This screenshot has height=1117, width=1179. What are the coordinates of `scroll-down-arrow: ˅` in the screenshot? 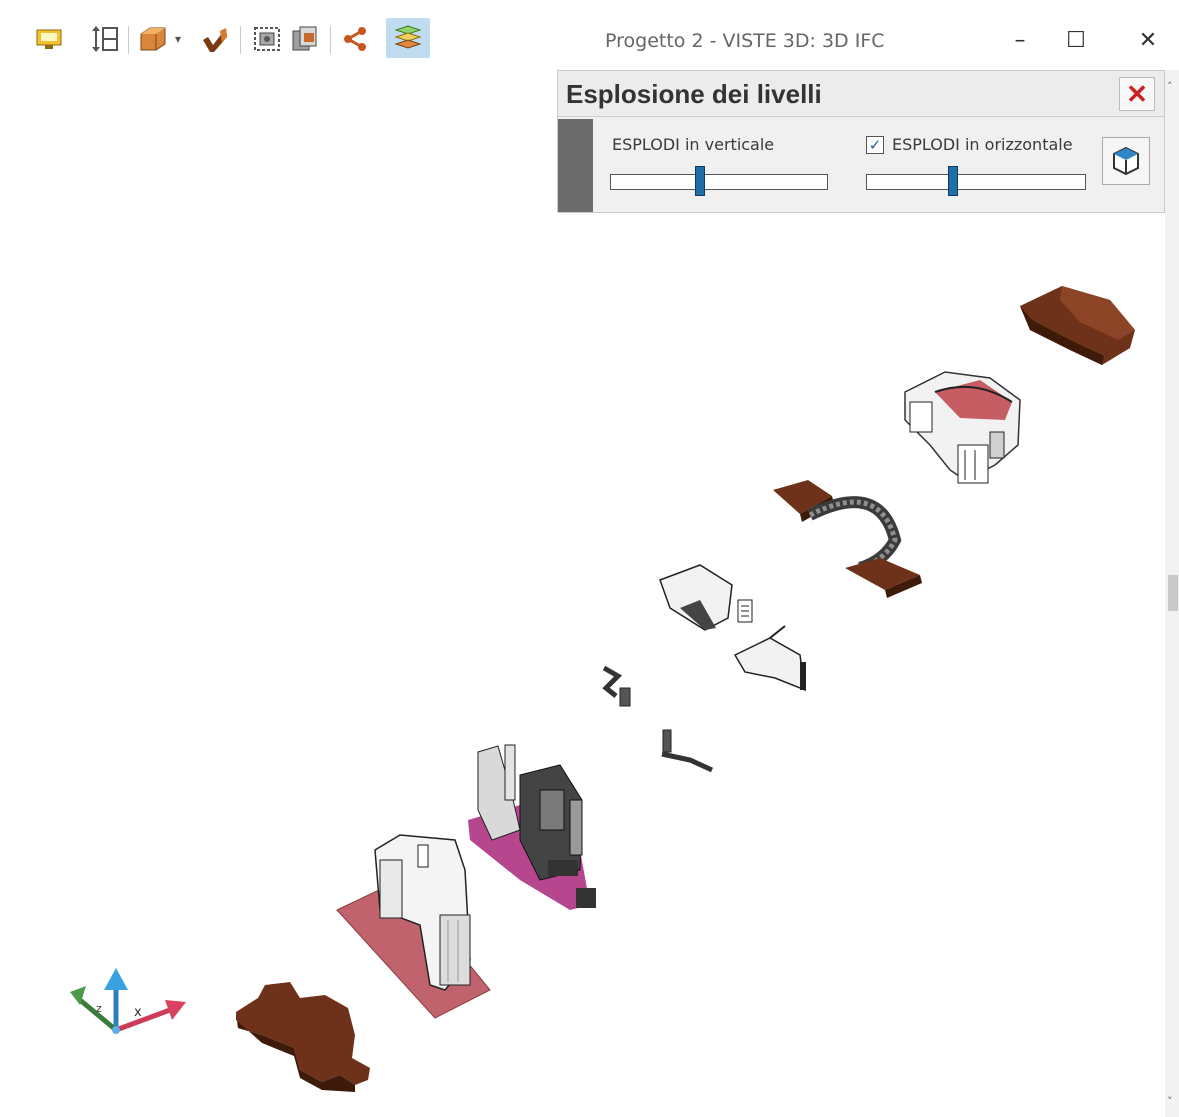 It's located at (1170, 1101).